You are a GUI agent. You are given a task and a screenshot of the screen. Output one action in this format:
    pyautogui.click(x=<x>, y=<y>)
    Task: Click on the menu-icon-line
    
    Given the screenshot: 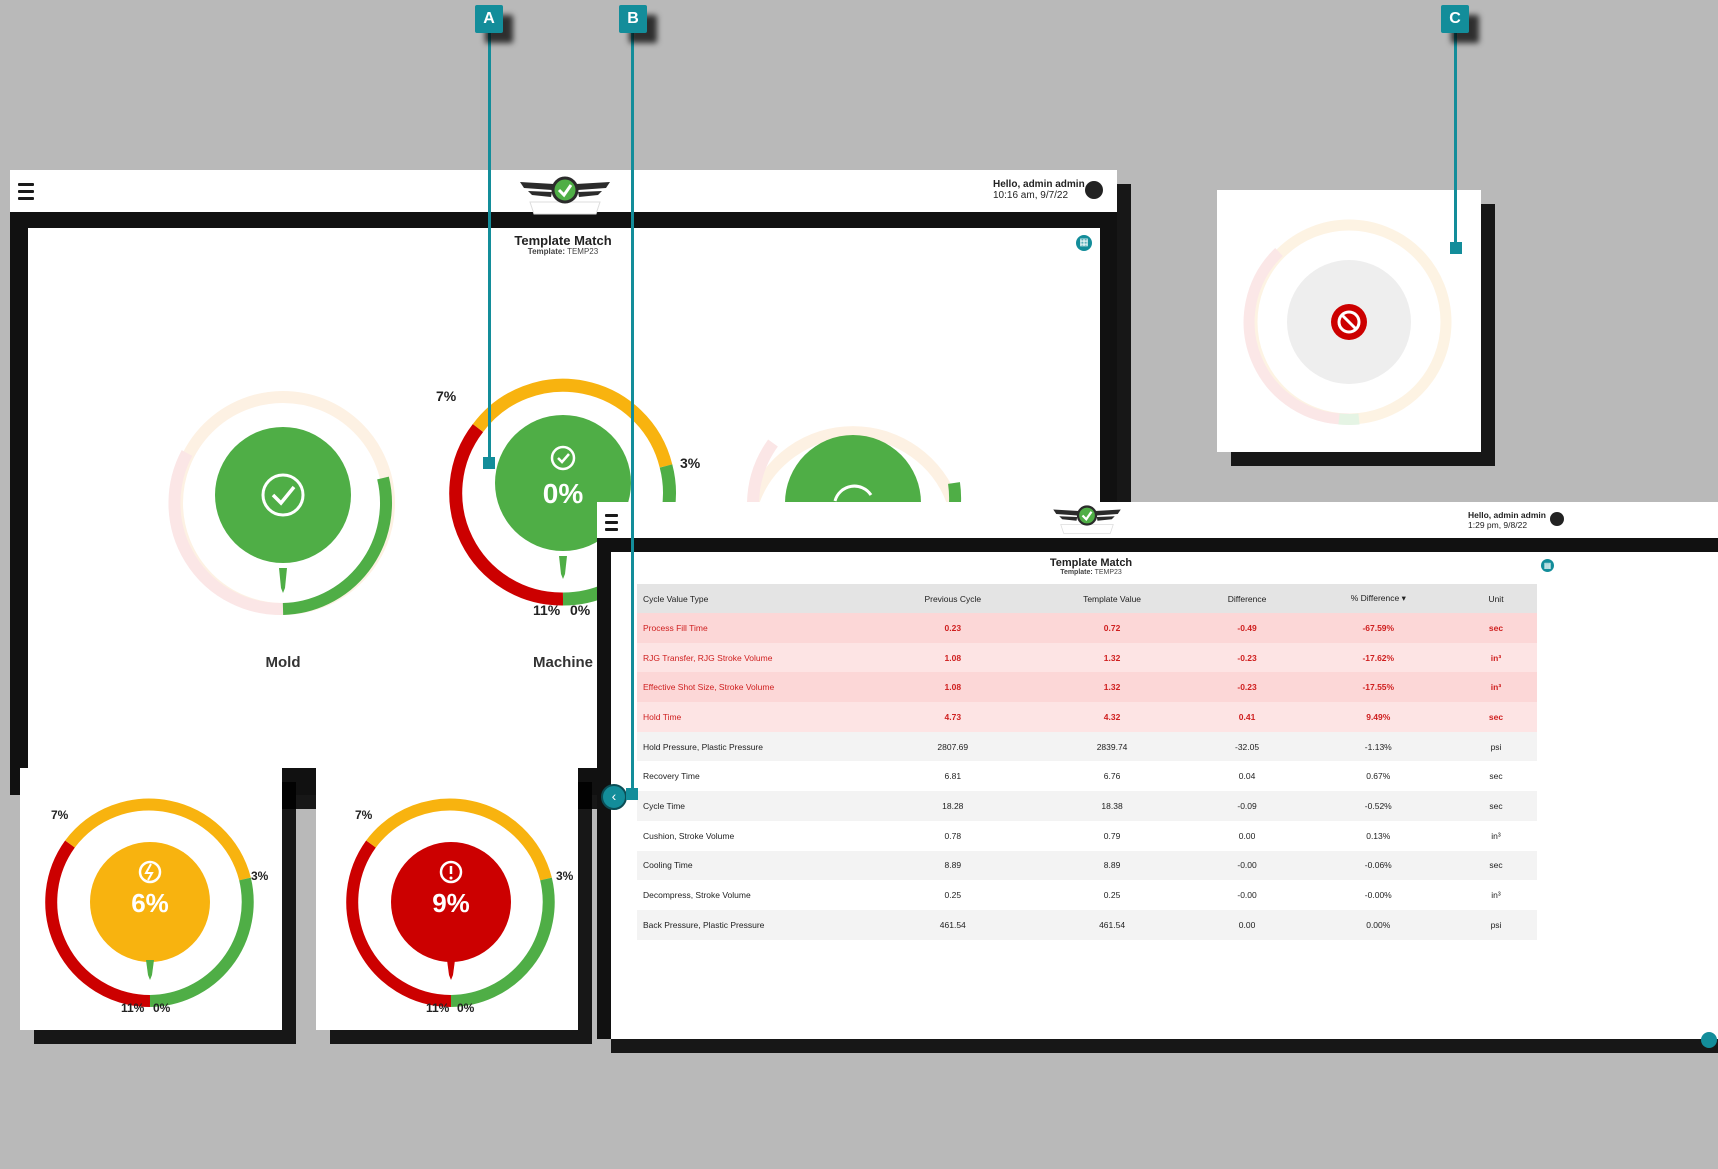 What is the action you would take?
    pyautogui.click(x=26, y=184)
    